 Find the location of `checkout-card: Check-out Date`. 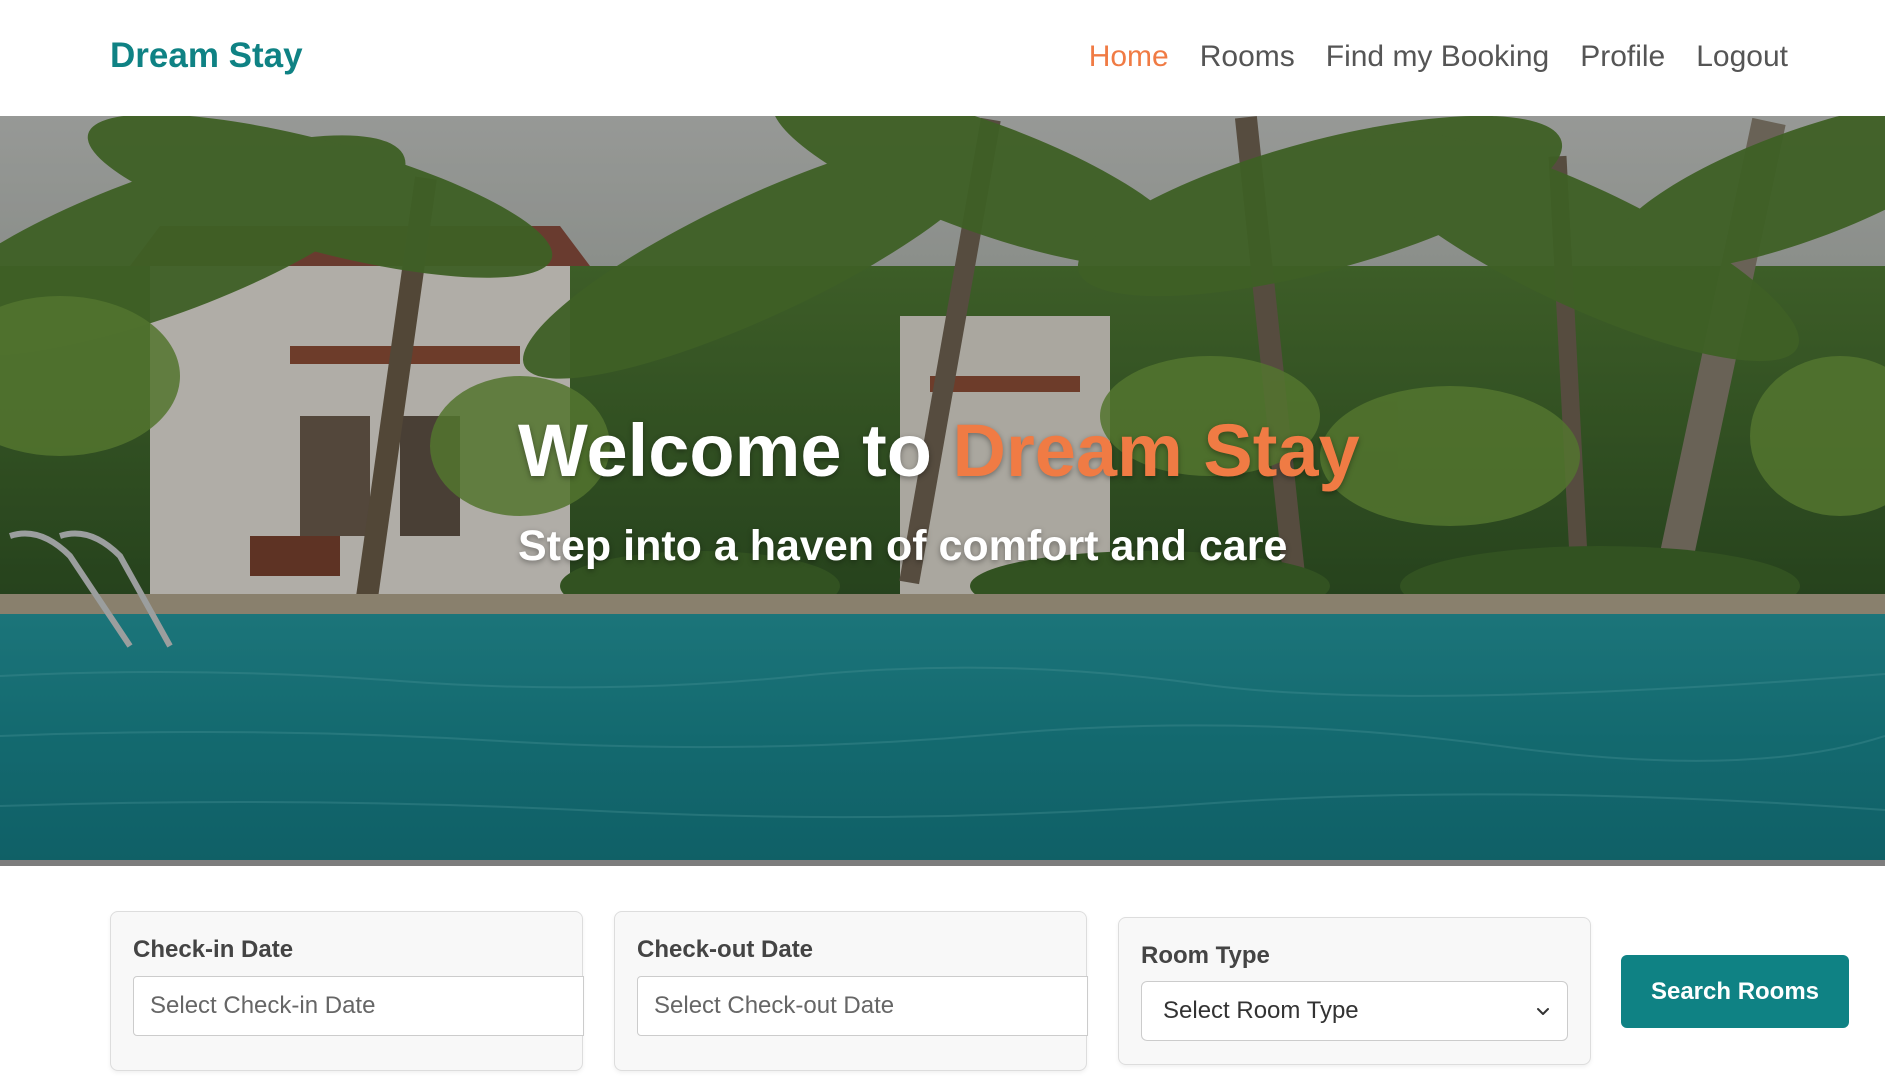

checkout-card: Check-out Date is located at coordinates (851, 991).